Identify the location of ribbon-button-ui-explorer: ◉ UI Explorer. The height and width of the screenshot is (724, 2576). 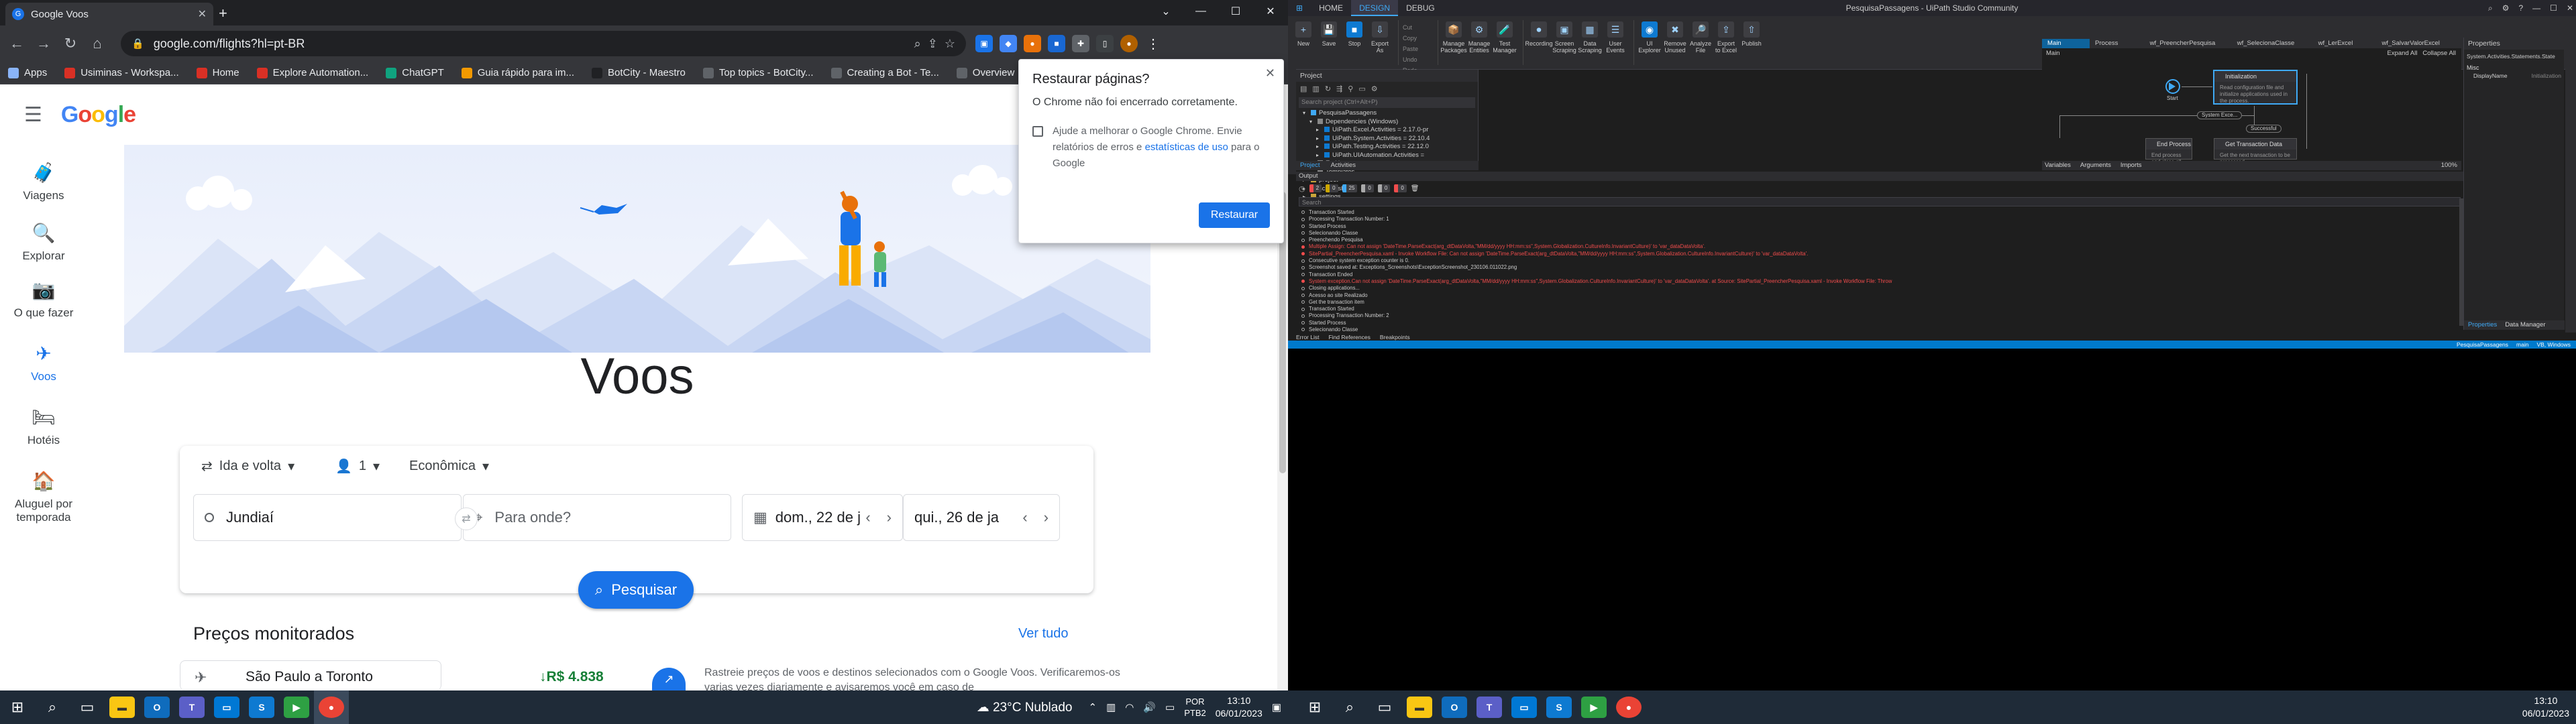
(1649, 42).